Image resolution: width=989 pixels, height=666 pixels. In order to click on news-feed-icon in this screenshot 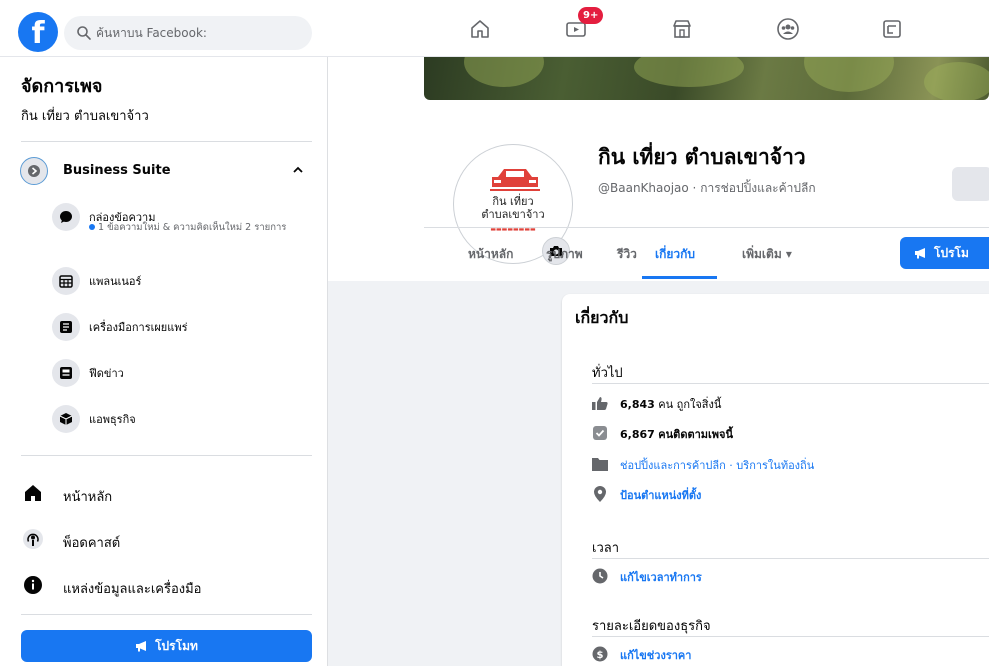, I will do `click(66, 373)`.